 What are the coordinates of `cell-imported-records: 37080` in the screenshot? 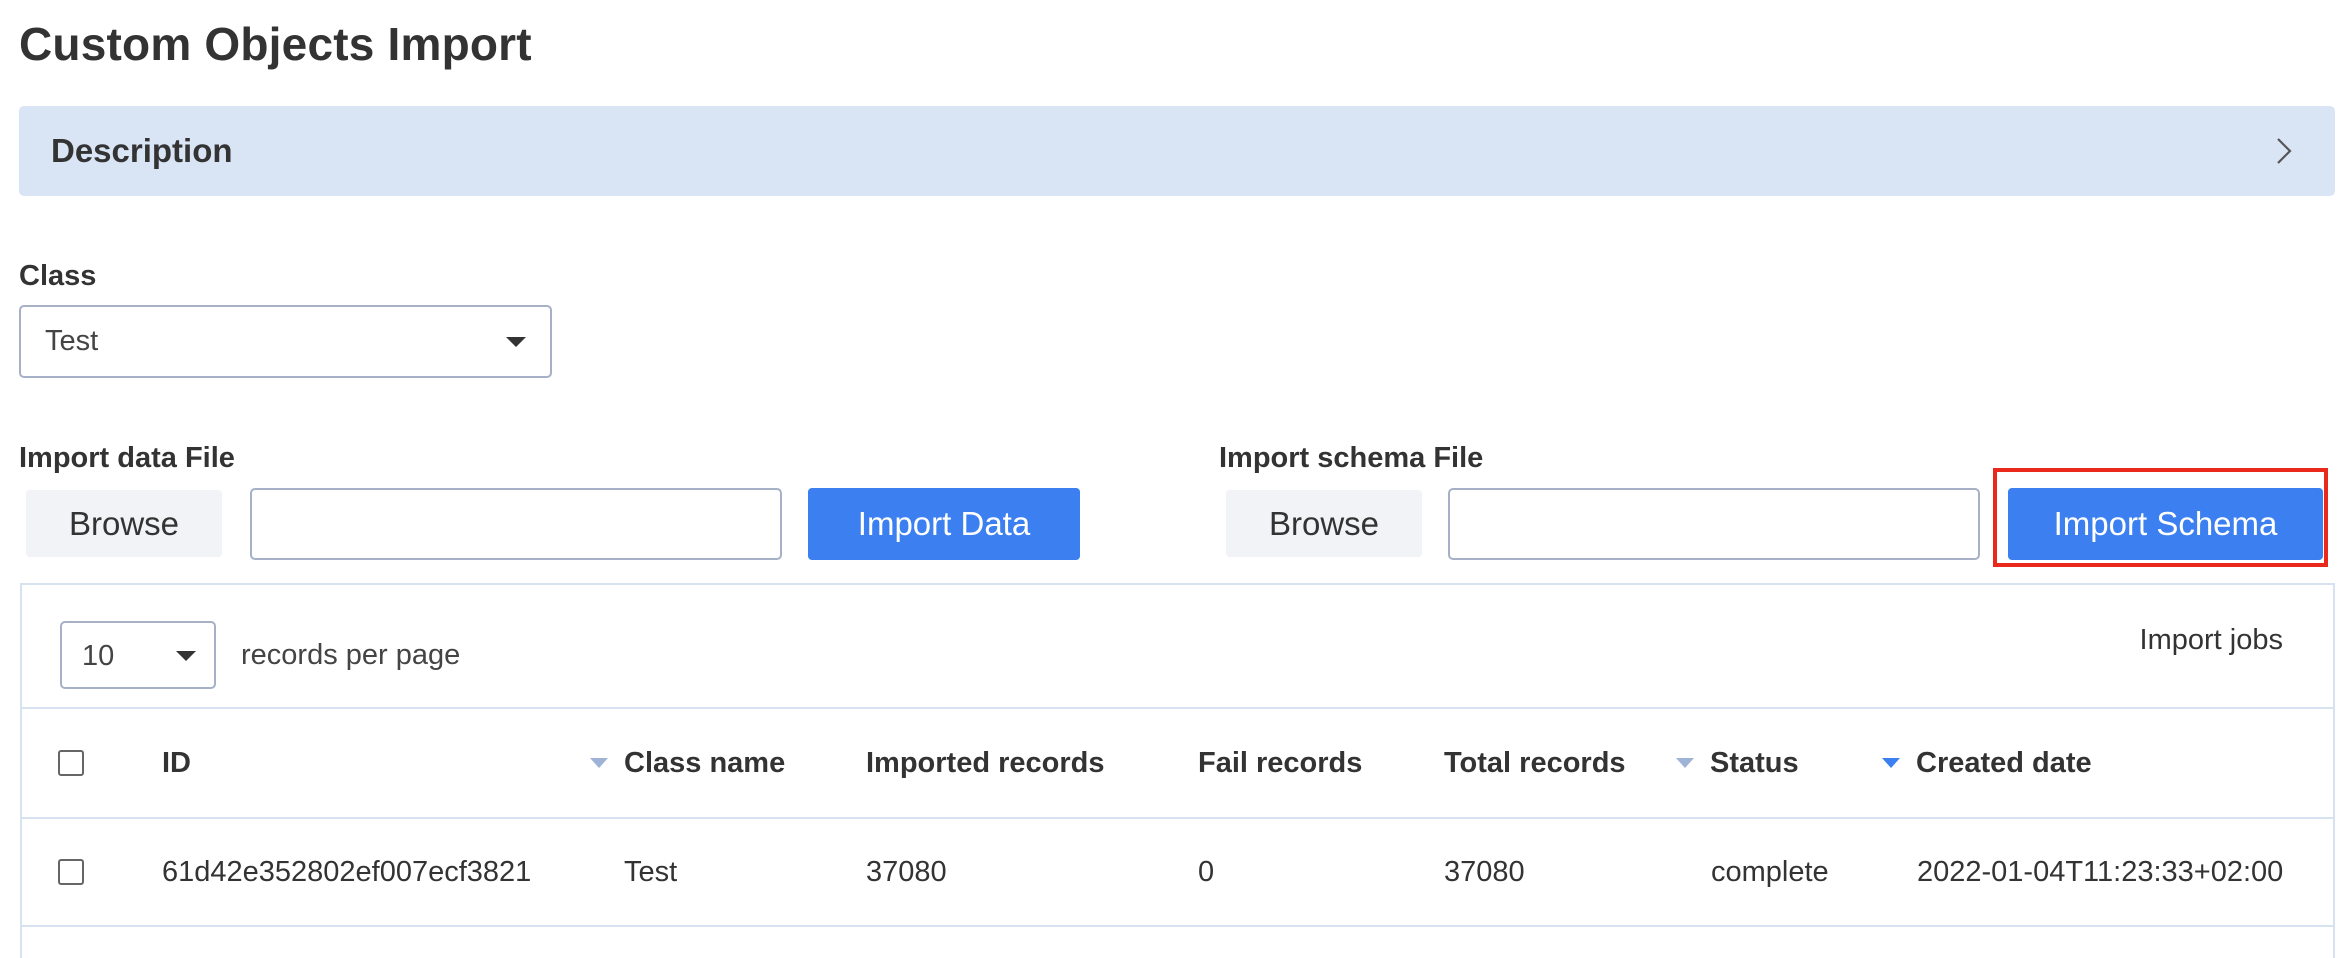 It's located at (906, 871).